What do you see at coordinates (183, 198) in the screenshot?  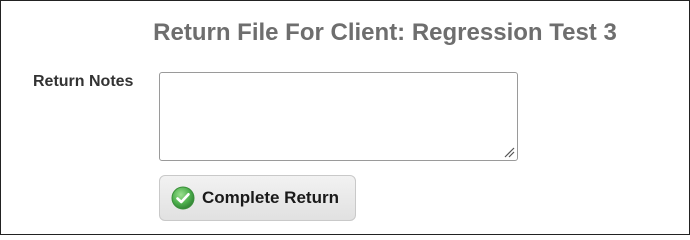 I see `check-circle-icon` at bounding box center [183, 198].